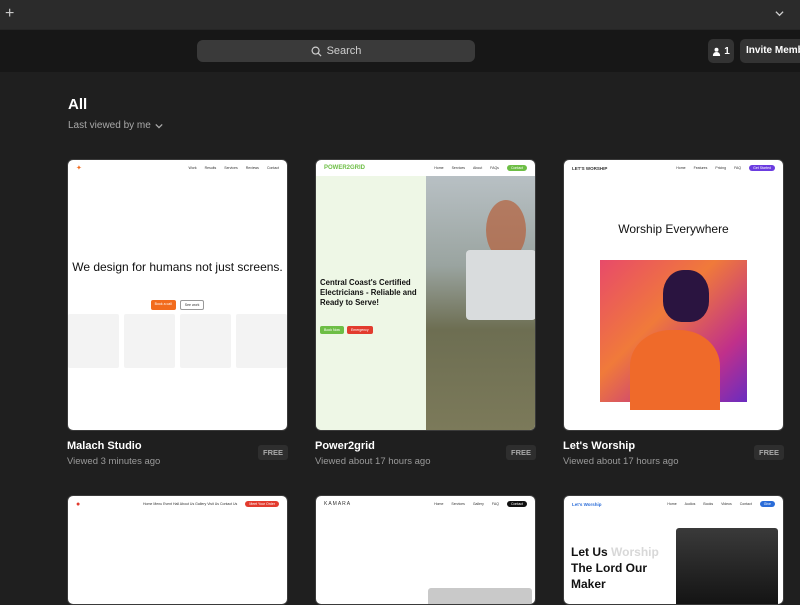 This screenshot has width=800, height=605. I want to click on search-placeholder: Search, so click(344, 51).